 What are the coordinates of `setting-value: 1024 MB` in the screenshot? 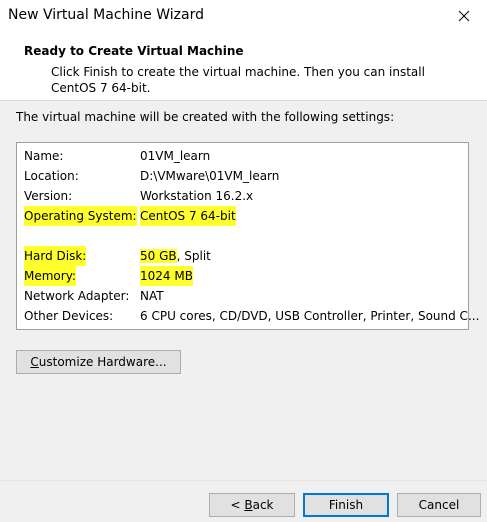 It's located at (166, 276).